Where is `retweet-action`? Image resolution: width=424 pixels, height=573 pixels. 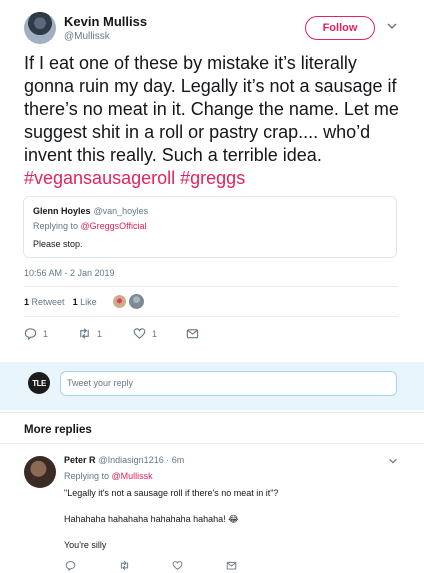
retweet-action is located at coordinates (124, 565).